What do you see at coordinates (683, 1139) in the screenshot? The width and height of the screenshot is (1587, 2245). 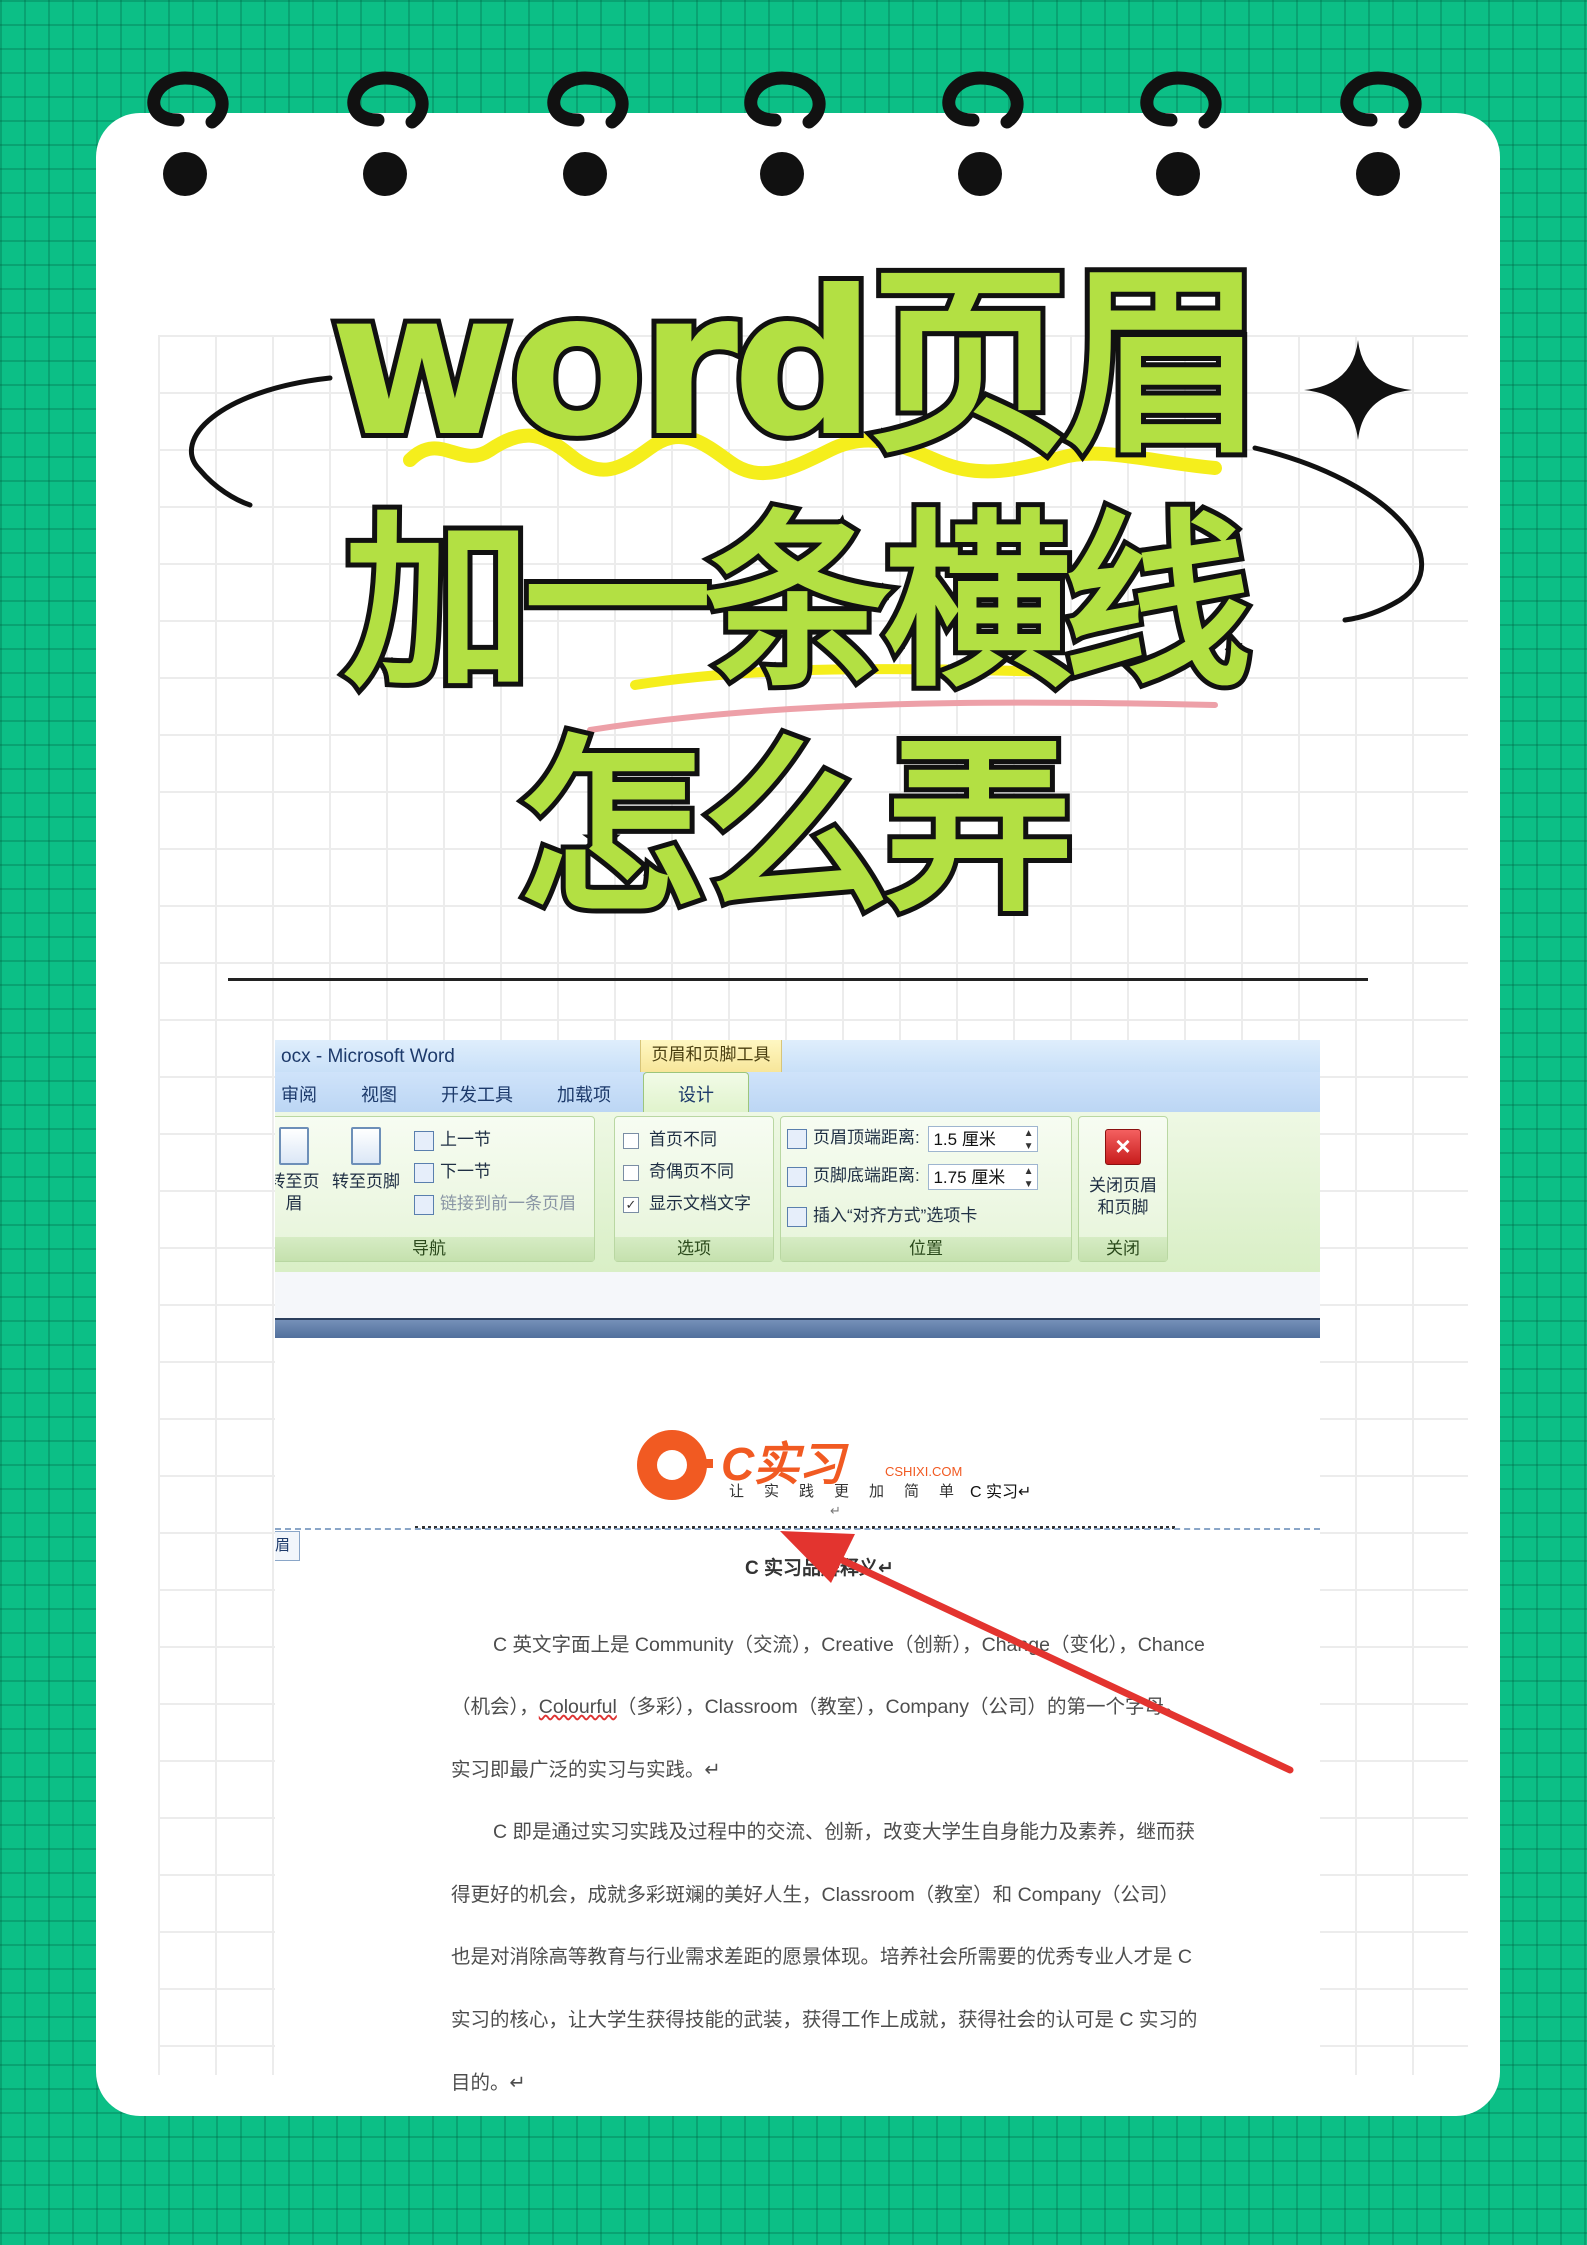 I see `first-page-label: 首页不同` at bounding box center [683, 1139].